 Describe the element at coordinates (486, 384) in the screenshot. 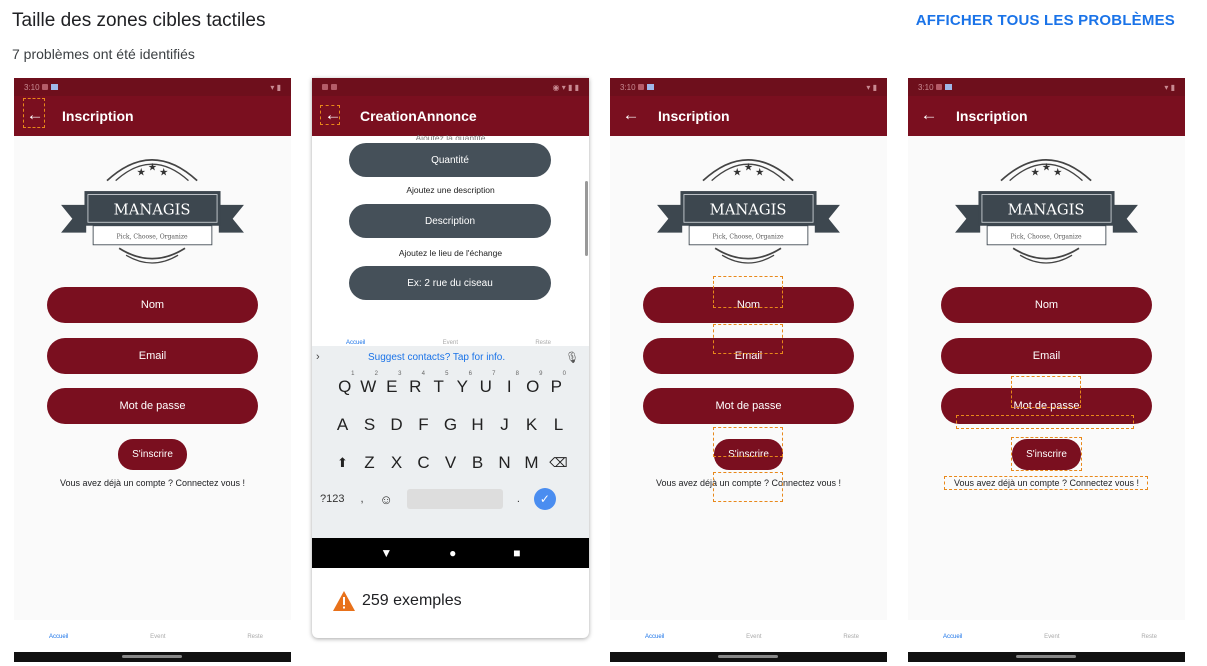

I see `key: 7U` at that location.